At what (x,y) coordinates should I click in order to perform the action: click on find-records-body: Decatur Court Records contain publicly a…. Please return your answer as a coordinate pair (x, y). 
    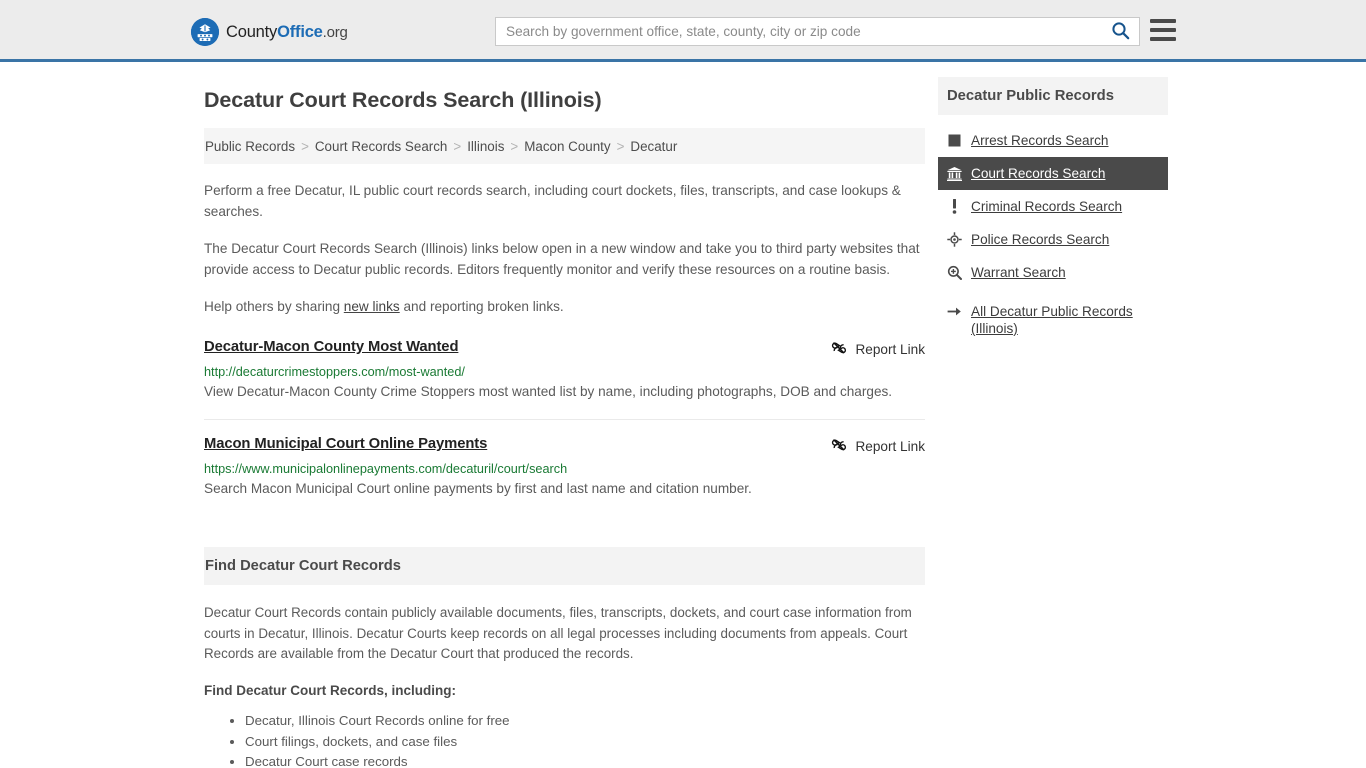
    Looking at the image, I should click on (558, 633).